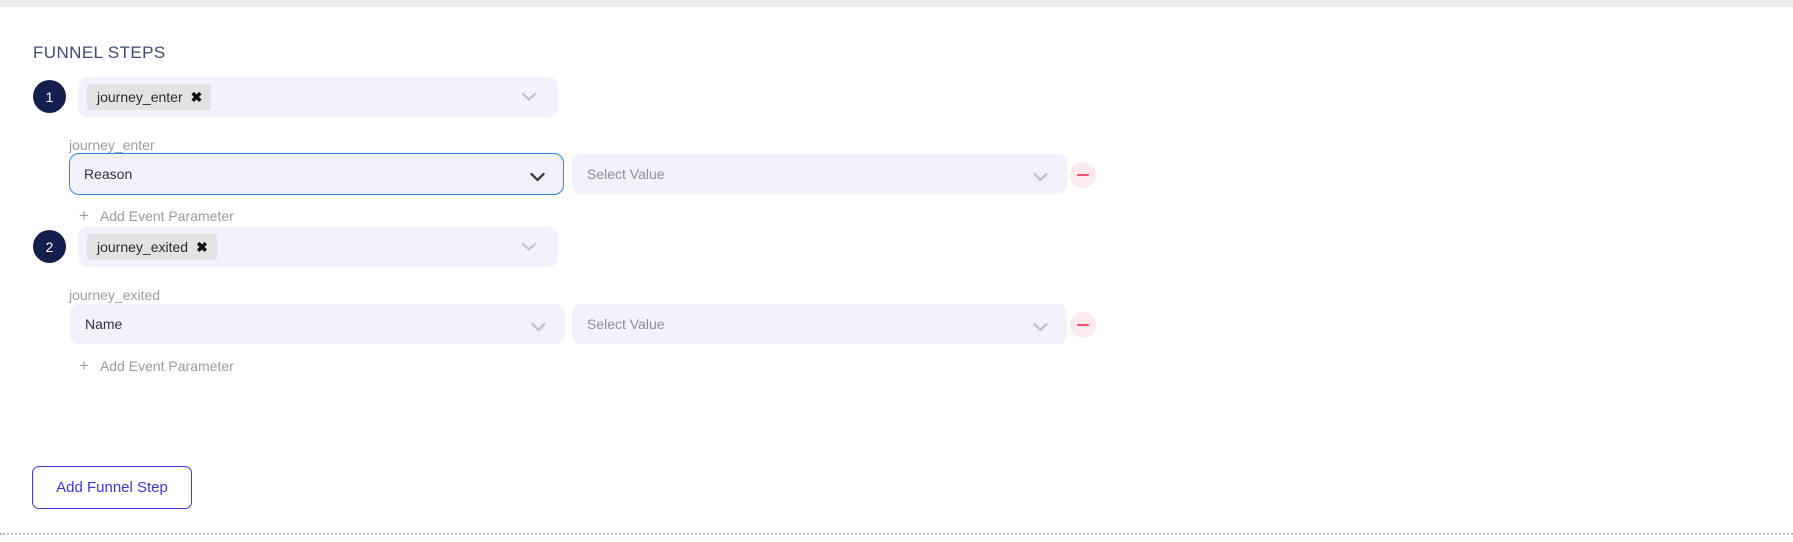 The height and width of the screenshot is (542, 1793). I want to click on add-event-parameter-button-1: + Add Event Parameter, so click(156, 215).